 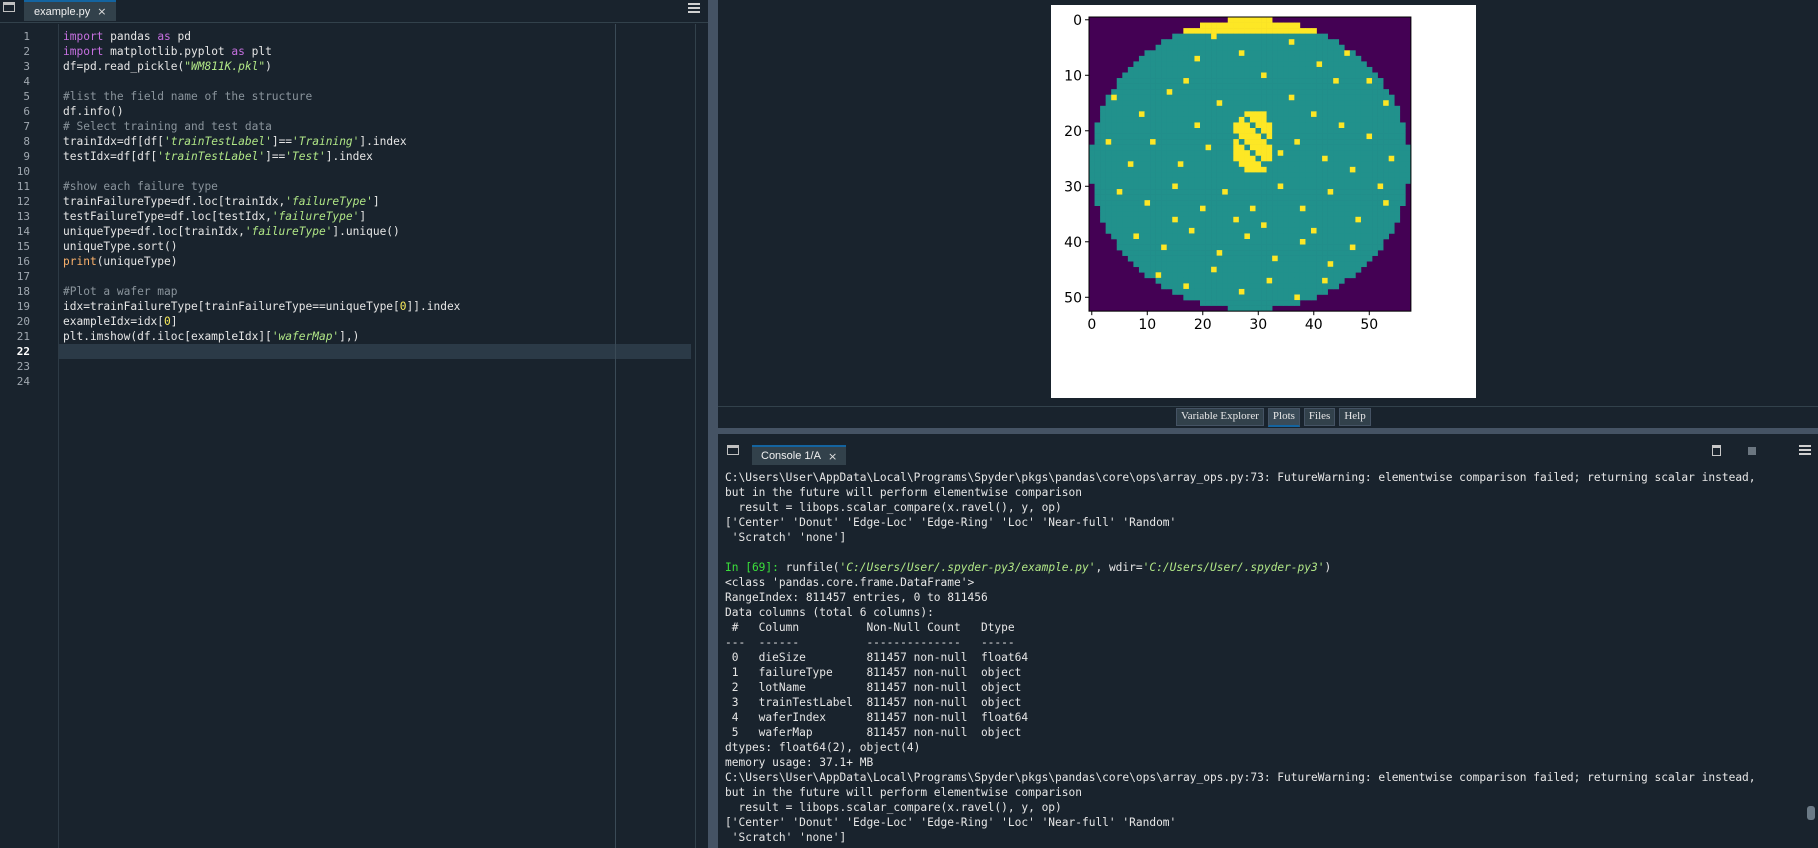 I want to click on editor-scrollbar, so click(x=700, y=436).